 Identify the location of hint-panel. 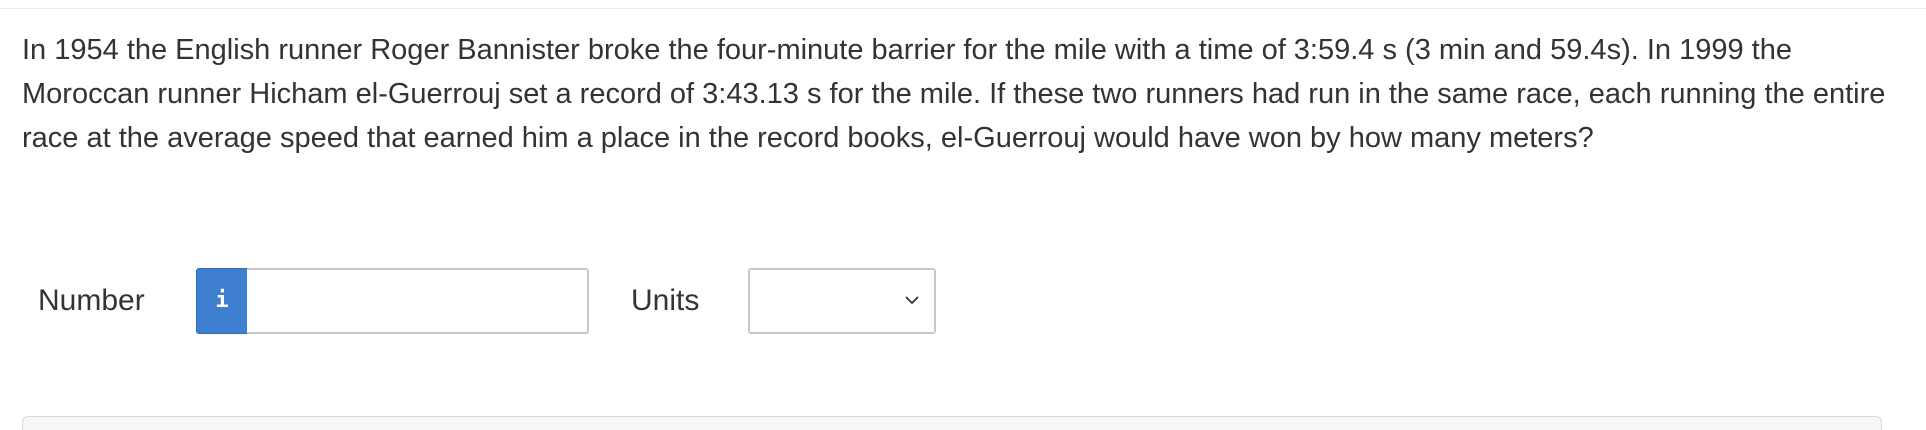
(952, 423).